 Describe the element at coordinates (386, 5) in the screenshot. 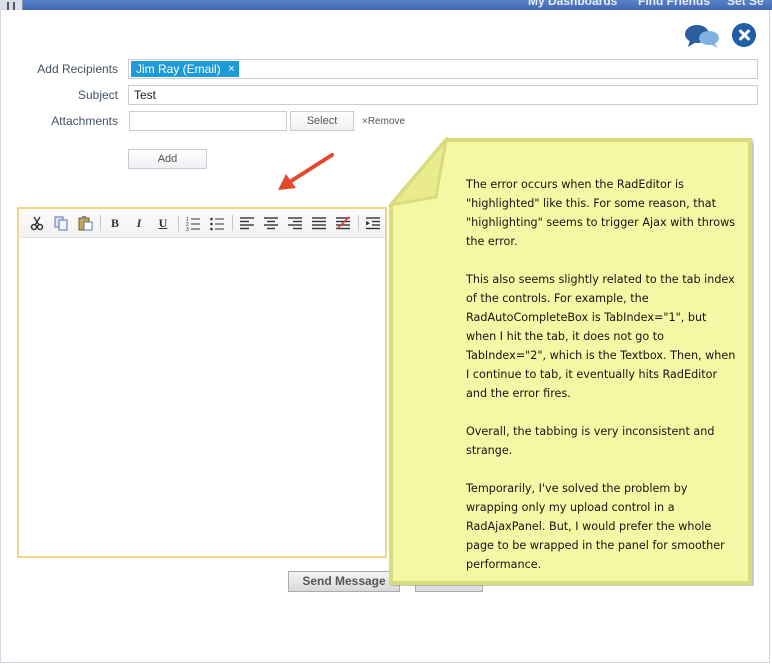

I see `top-navigation-bar: My Dashboards Find Friends Set Se` at that location.